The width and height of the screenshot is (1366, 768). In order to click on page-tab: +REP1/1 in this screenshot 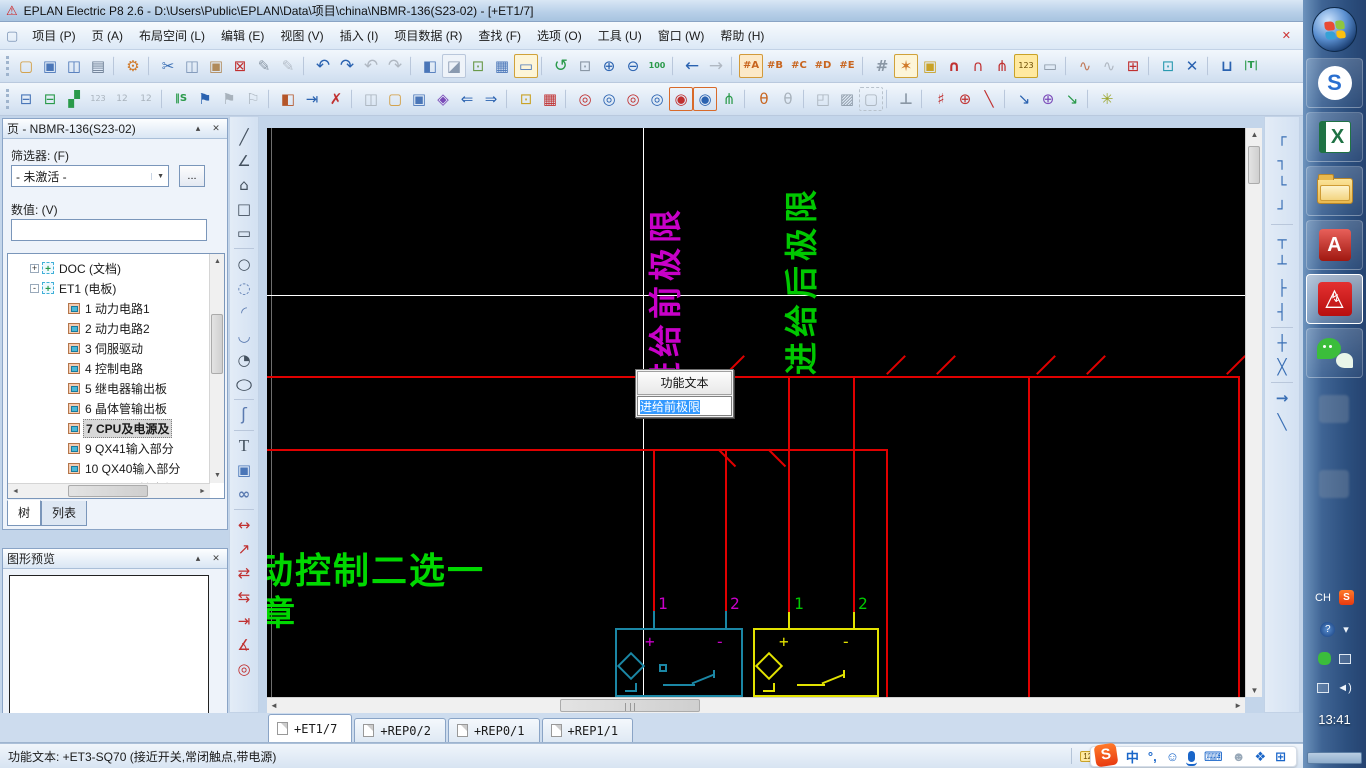, I will do `click(587, 730)`.